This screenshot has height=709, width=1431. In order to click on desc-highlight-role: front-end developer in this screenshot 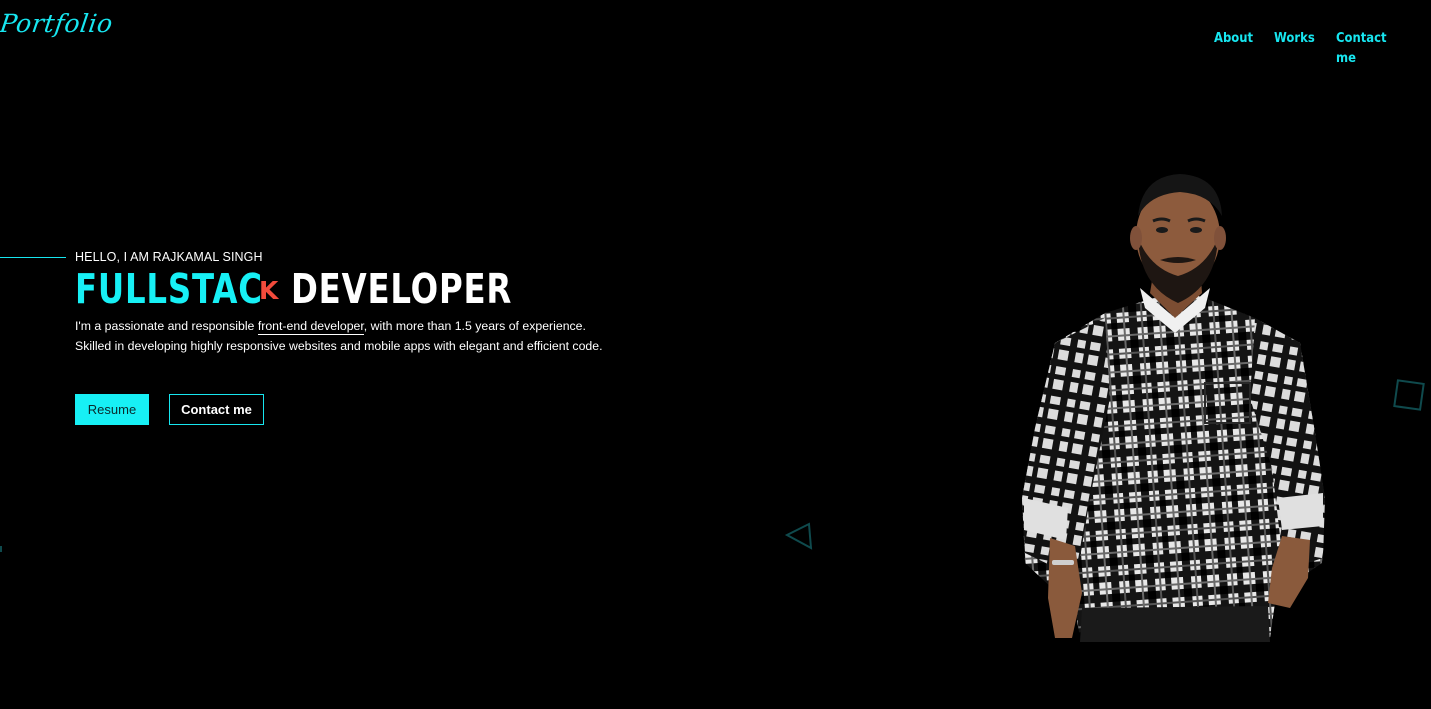, I will do `click(310, 327)`.